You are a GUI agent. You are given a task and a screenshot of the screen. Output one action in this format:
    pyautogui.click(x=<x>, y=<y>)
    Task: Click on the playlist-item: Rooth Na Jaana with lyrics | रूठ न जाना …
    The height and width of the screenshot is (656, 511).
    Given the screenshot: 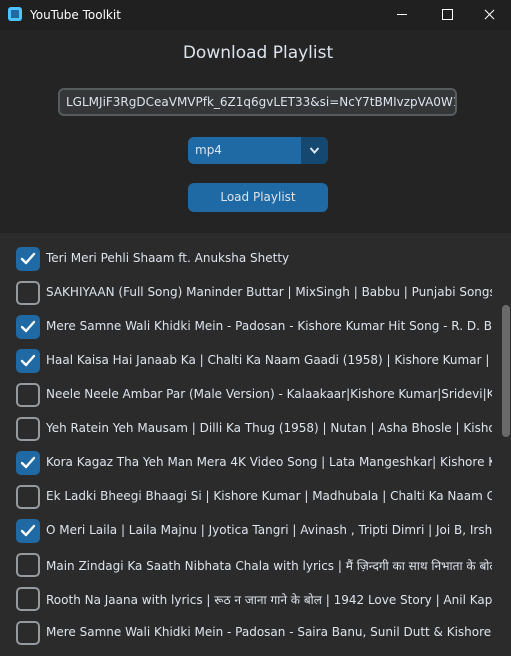 What is the action you would take?
    pyautogui.click(x=254, y=599)
    